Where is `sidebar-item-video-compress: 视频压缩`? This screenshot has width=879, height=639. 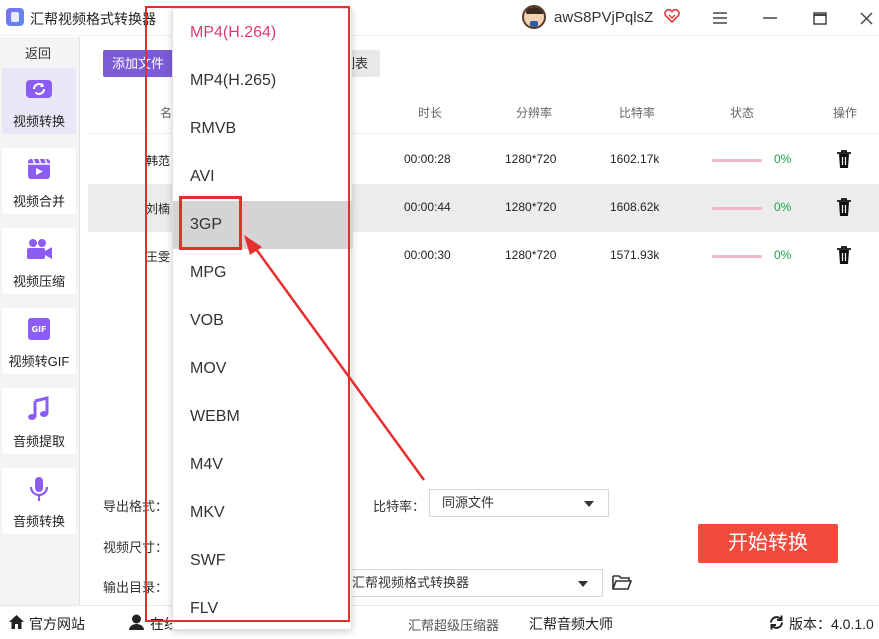
sidebar-item-video-compress: 视频压缩 is located at coordinates (39, 261).